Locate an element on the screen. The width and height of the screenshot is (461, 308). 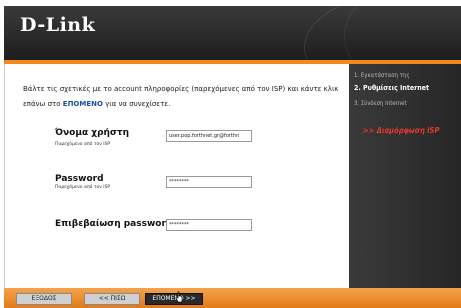
password-hint: Παρεχόμενο από τον ISP is located at coordinates (83, 187).